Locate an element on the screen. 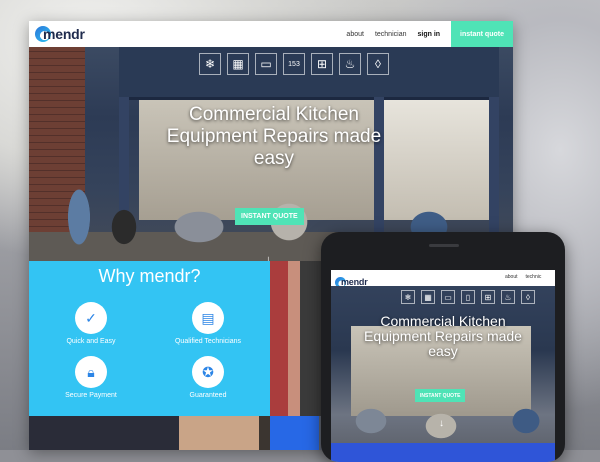 This screenshot has width=600, height=462. feature-secure-payment: 🔒︎ Secure Payment is located at coordinates (91, 377).